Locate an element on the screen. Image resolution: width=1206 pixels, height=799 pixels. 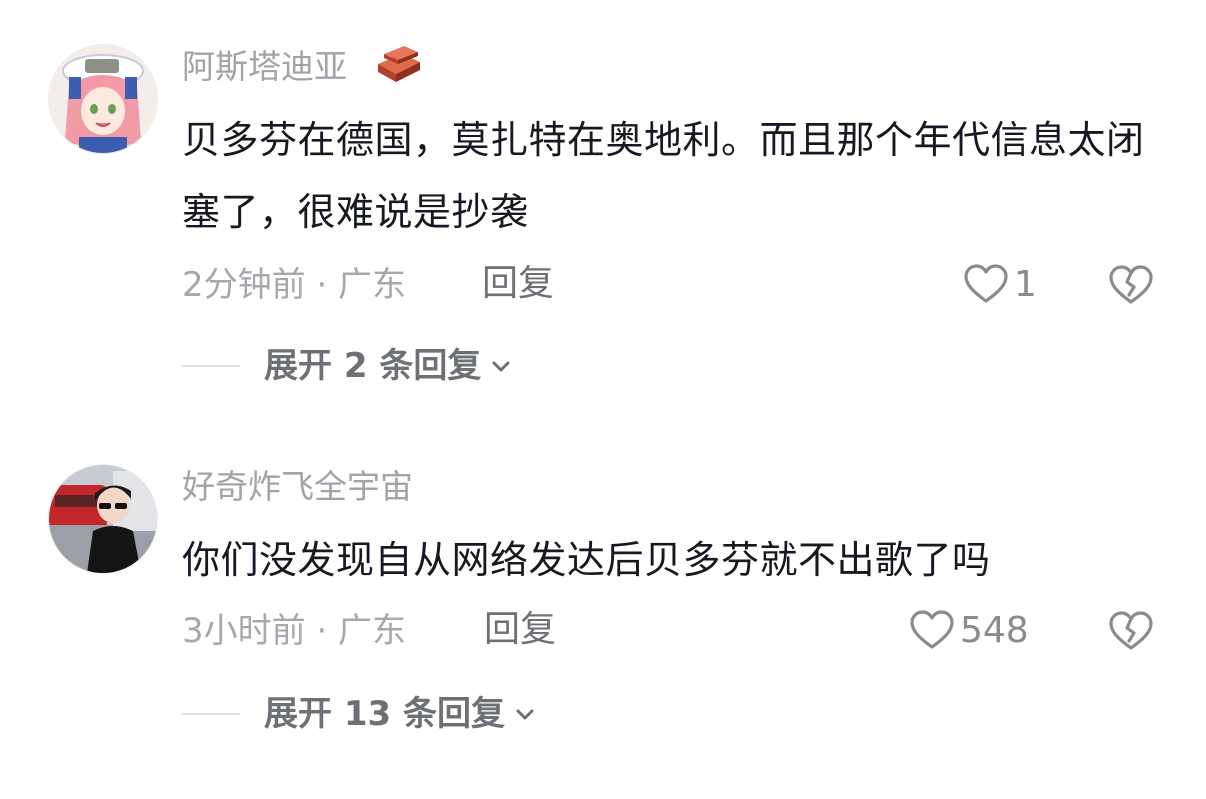
like-count: 1 is located at coordinates (1025, 284).